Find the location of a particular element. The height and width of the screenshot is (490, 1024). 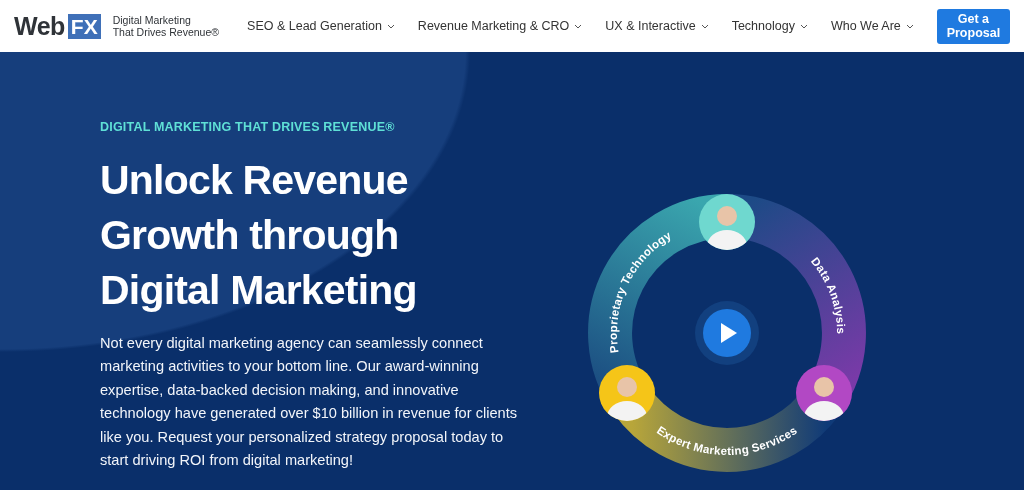

nav-link: Who We Are is located at coordinates (872, 26).